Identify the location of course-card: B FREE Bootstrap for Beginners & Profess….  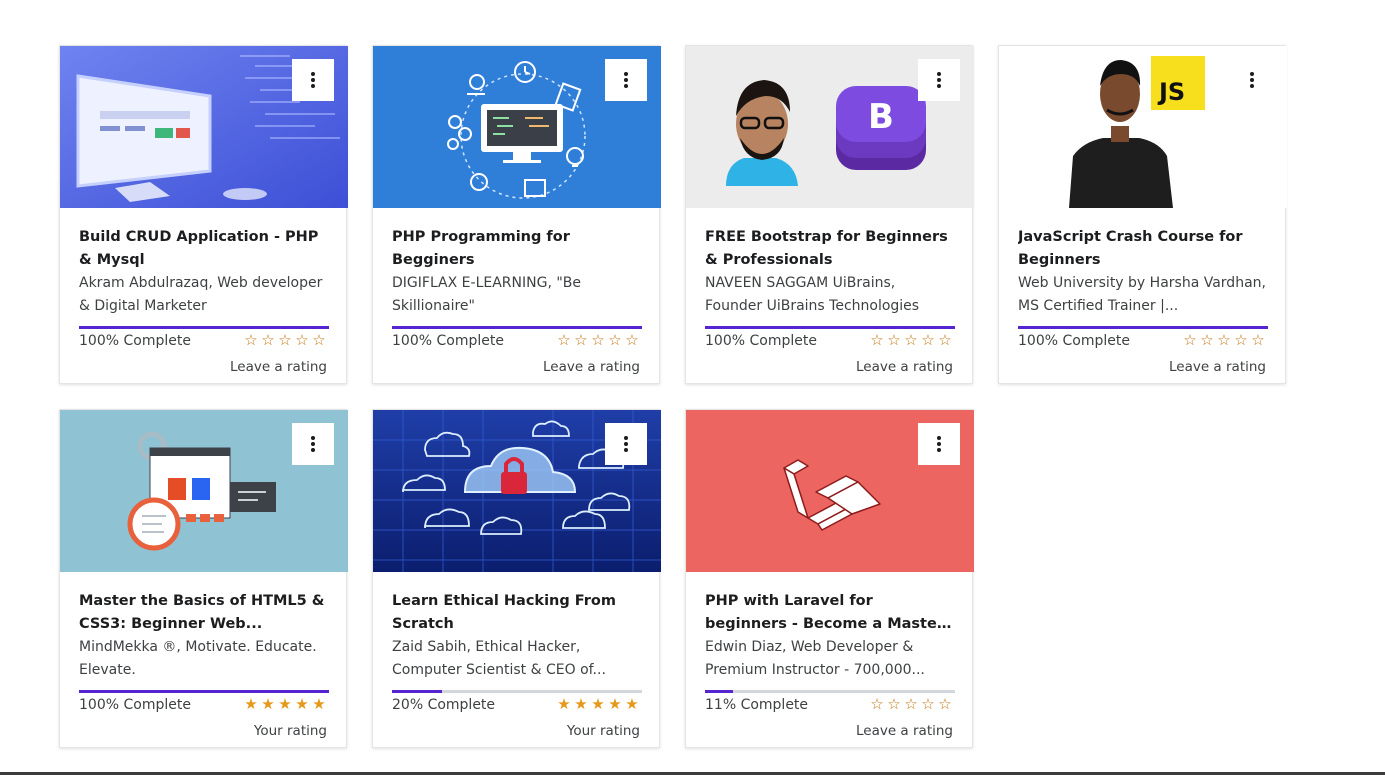
(829, 214).